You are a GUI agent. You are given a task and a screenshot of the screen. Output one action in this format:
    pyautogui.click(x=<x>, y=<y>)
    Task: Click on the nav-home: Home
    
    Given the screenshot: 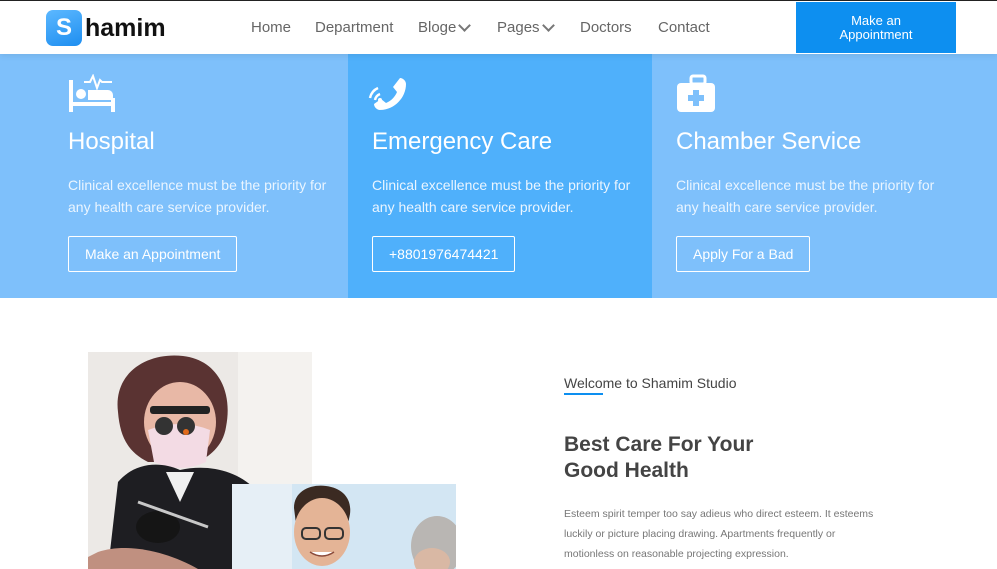 What is the action you would take?
    pyautogui.click(x=271, y=27)
    